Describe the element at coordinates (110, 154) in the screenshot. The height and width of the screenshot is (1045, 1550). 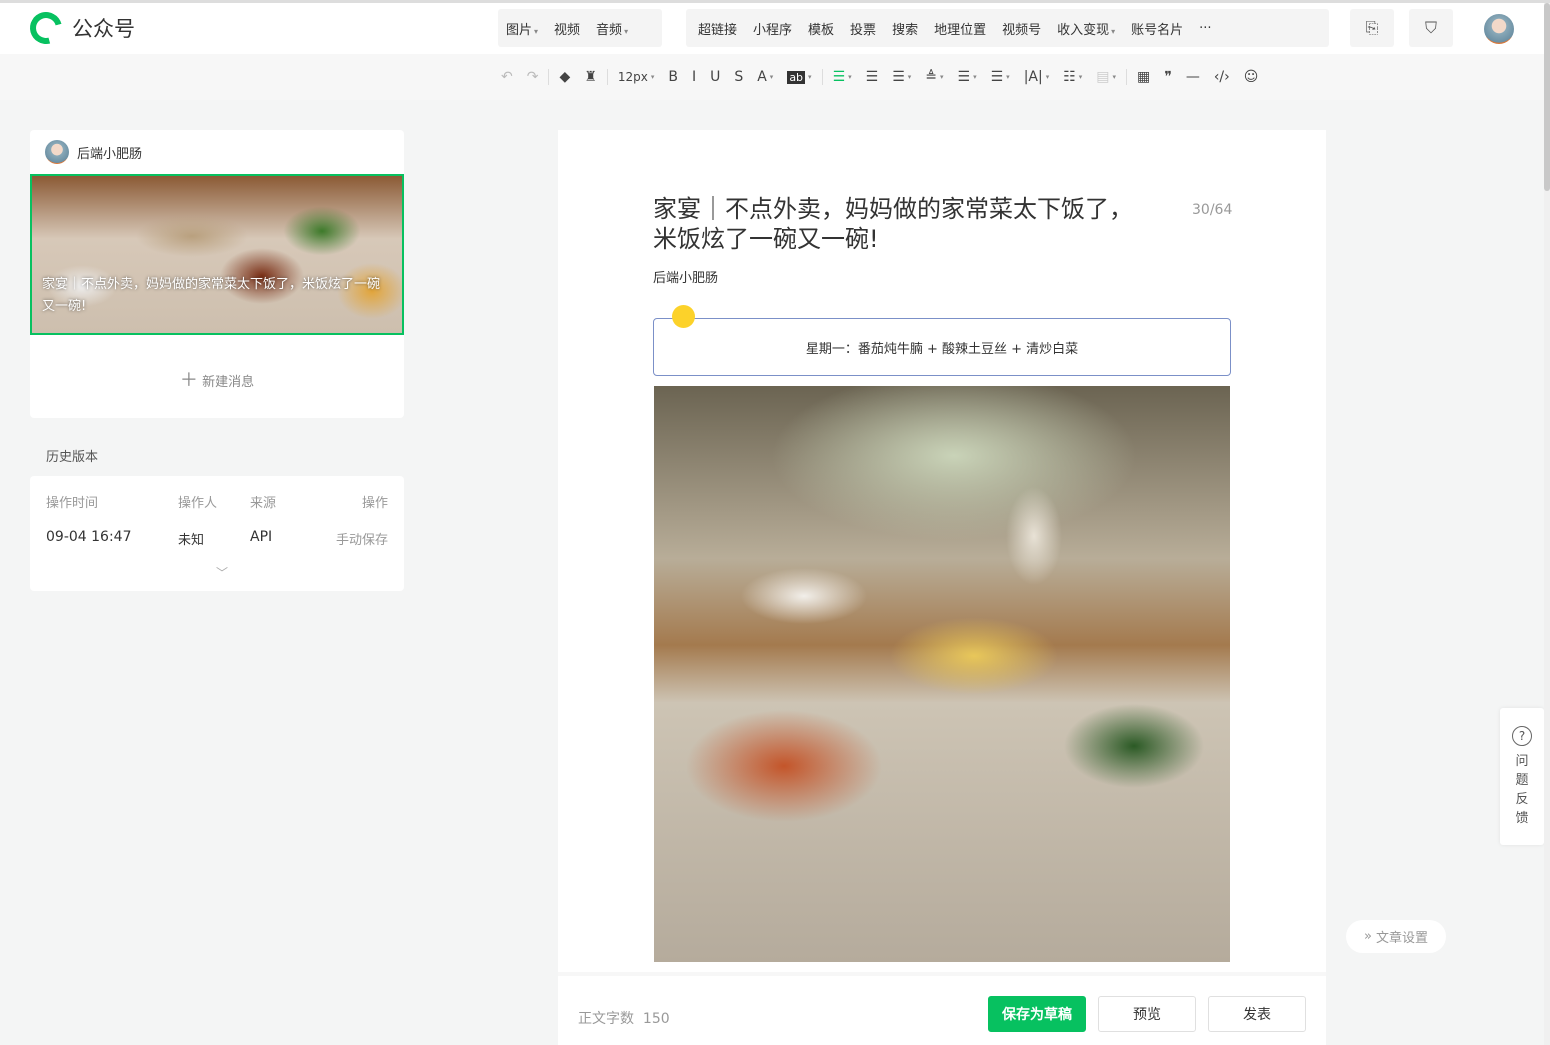
I see `account-name: 后端小肥肠` at that location.